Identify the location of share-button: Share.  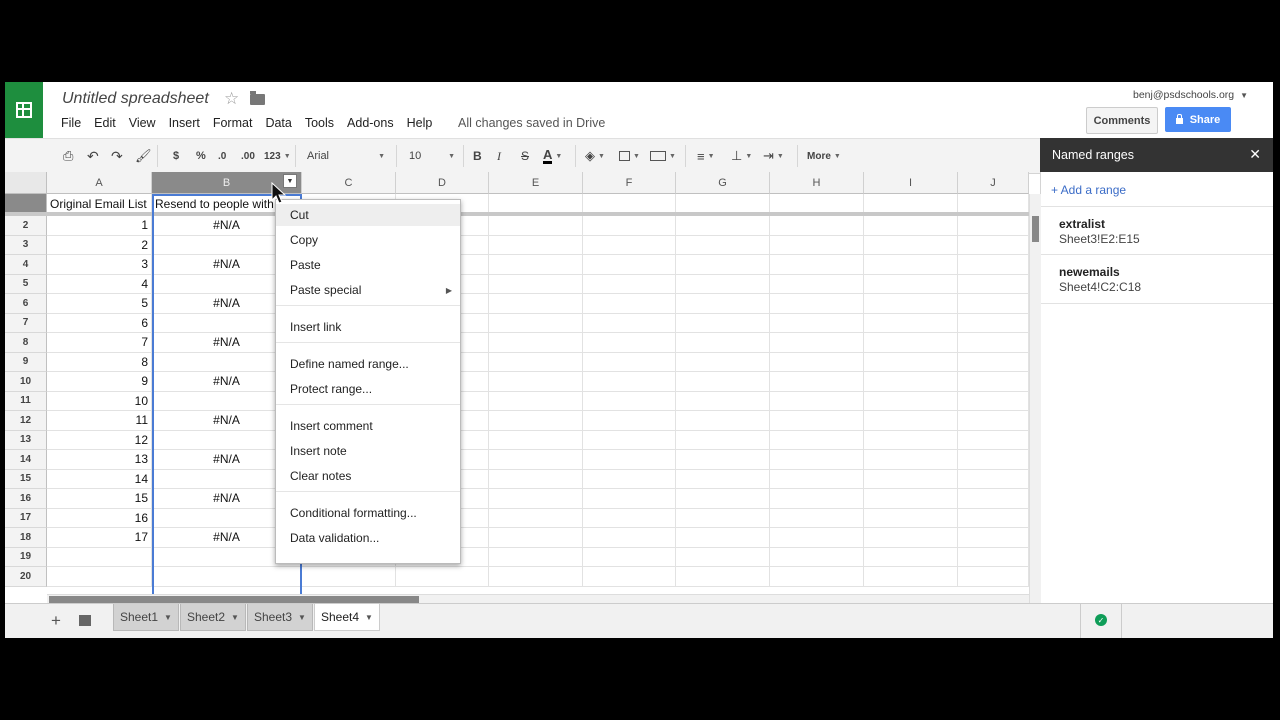
(1198, 119).